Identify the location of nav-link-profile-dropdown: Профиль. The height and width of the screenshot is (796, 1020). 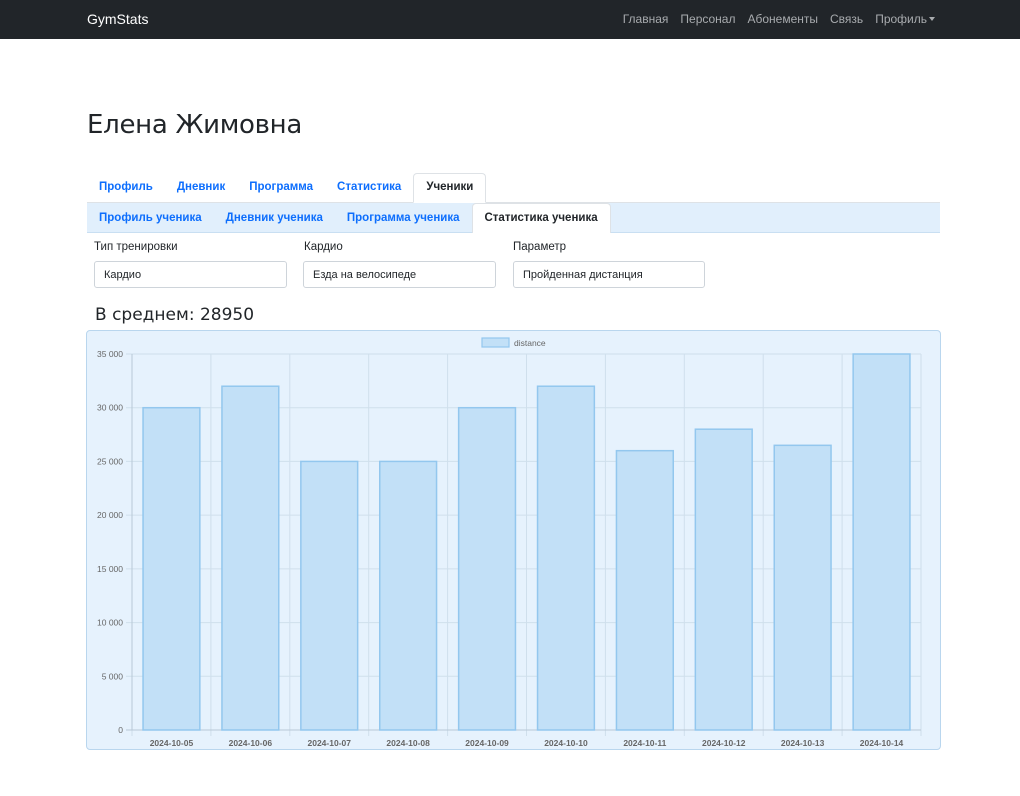
(905, 19).